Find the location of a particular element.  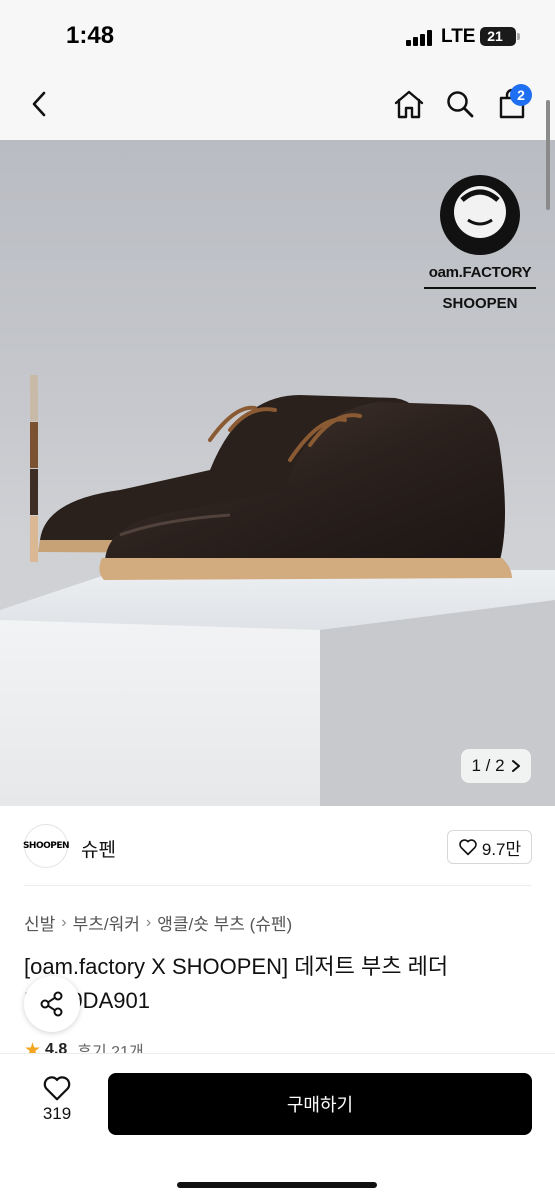

bottom-action-bar: 319 구매하기 is located at coordinates (277, 1126).